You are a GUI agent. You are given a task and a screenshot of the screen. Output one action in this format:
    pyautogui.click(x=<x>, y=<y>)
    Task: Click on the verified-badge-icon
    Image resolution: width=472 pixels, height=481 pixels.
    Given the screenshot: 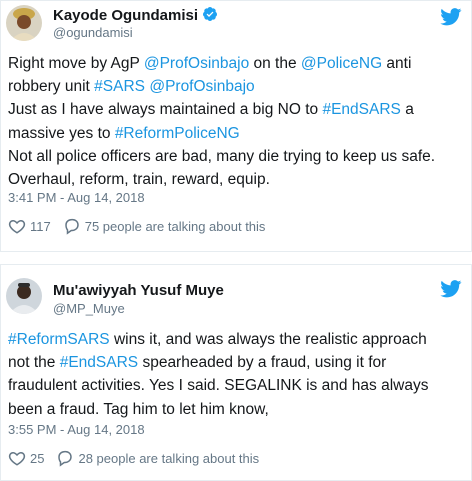 What is the action you would take?
    pyautogui.click(x=210, y=14)
    